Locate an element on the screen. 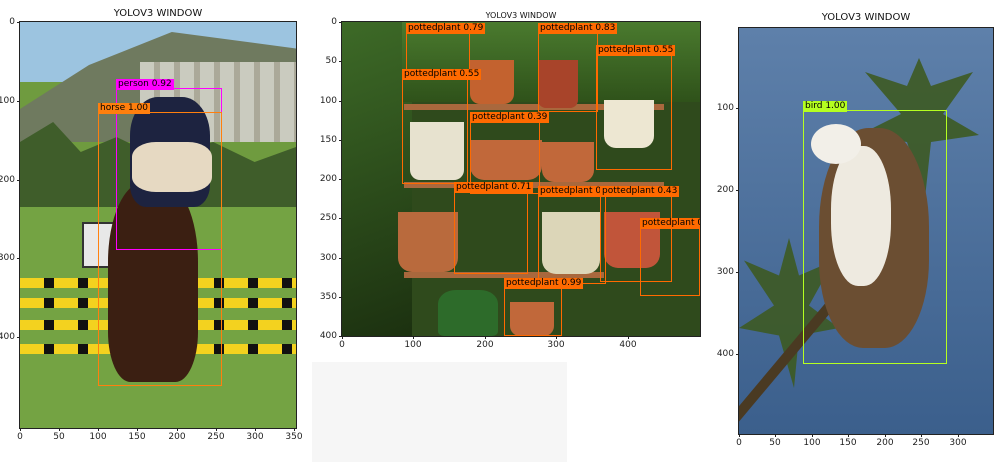  panel-3-title: YOLOV3 WINDOW is located at coordinates (866, 17).